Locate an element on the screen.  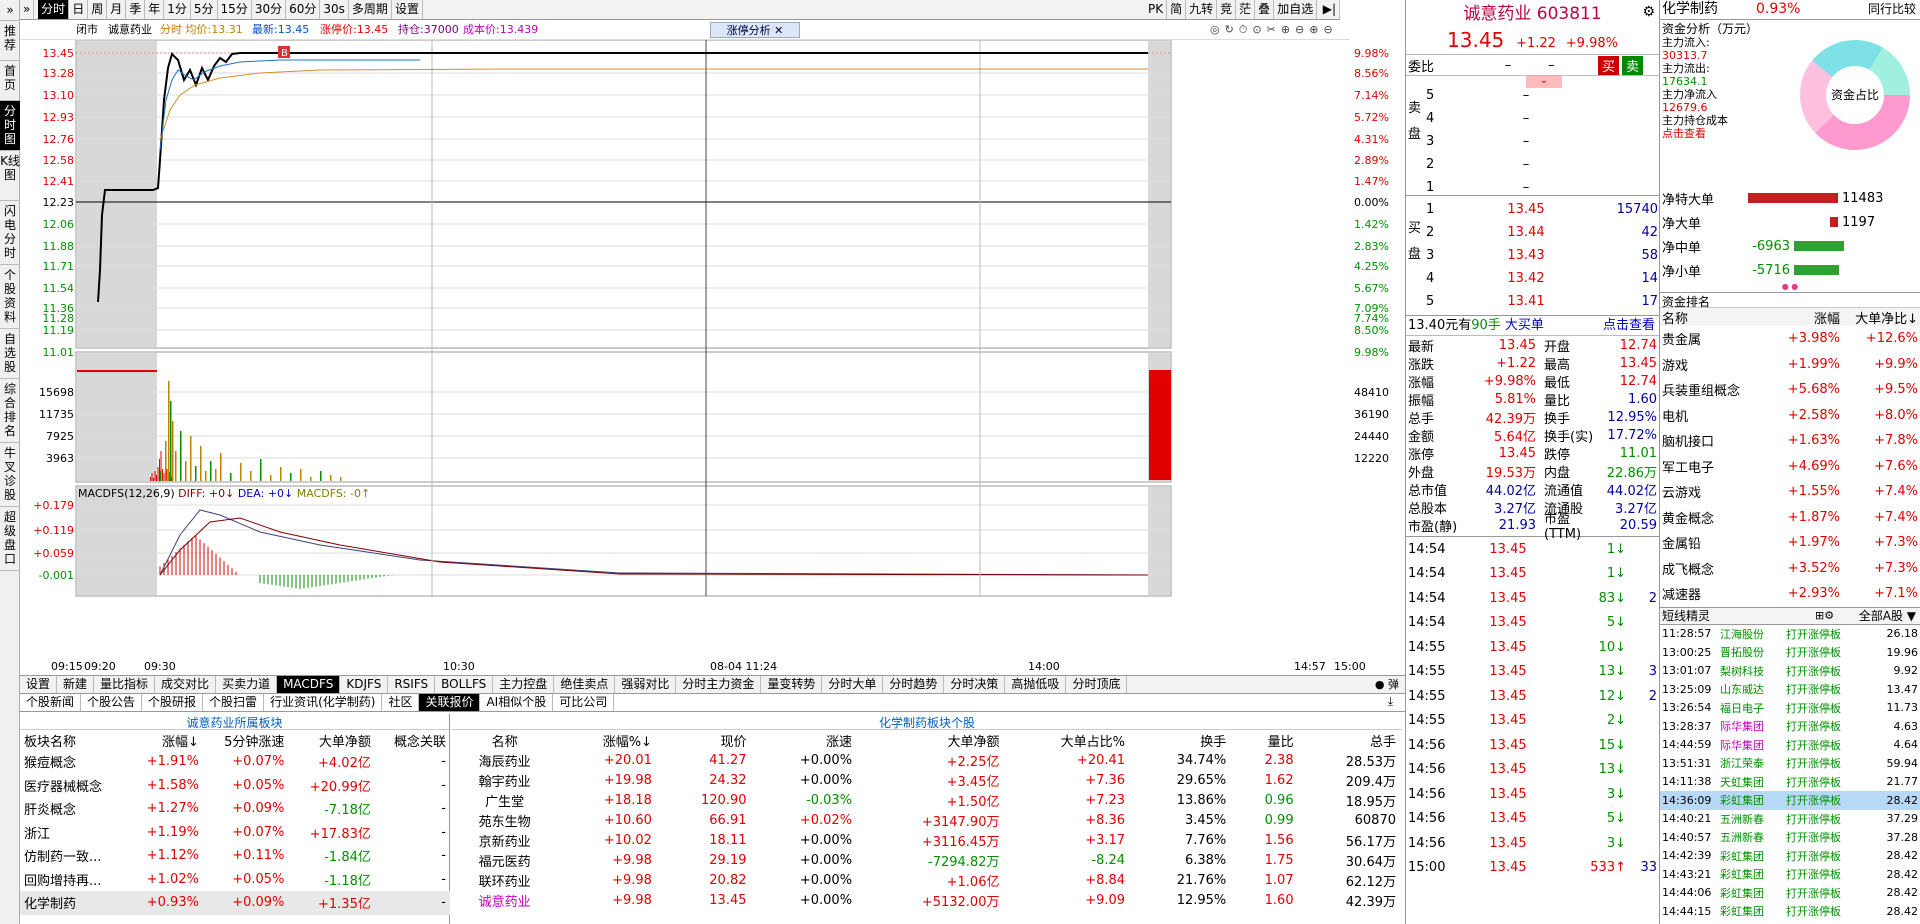
short-spirit-row: 13:28:37 际华集团 打开涨停板 4.63 is located at coordinates (1790, 726).